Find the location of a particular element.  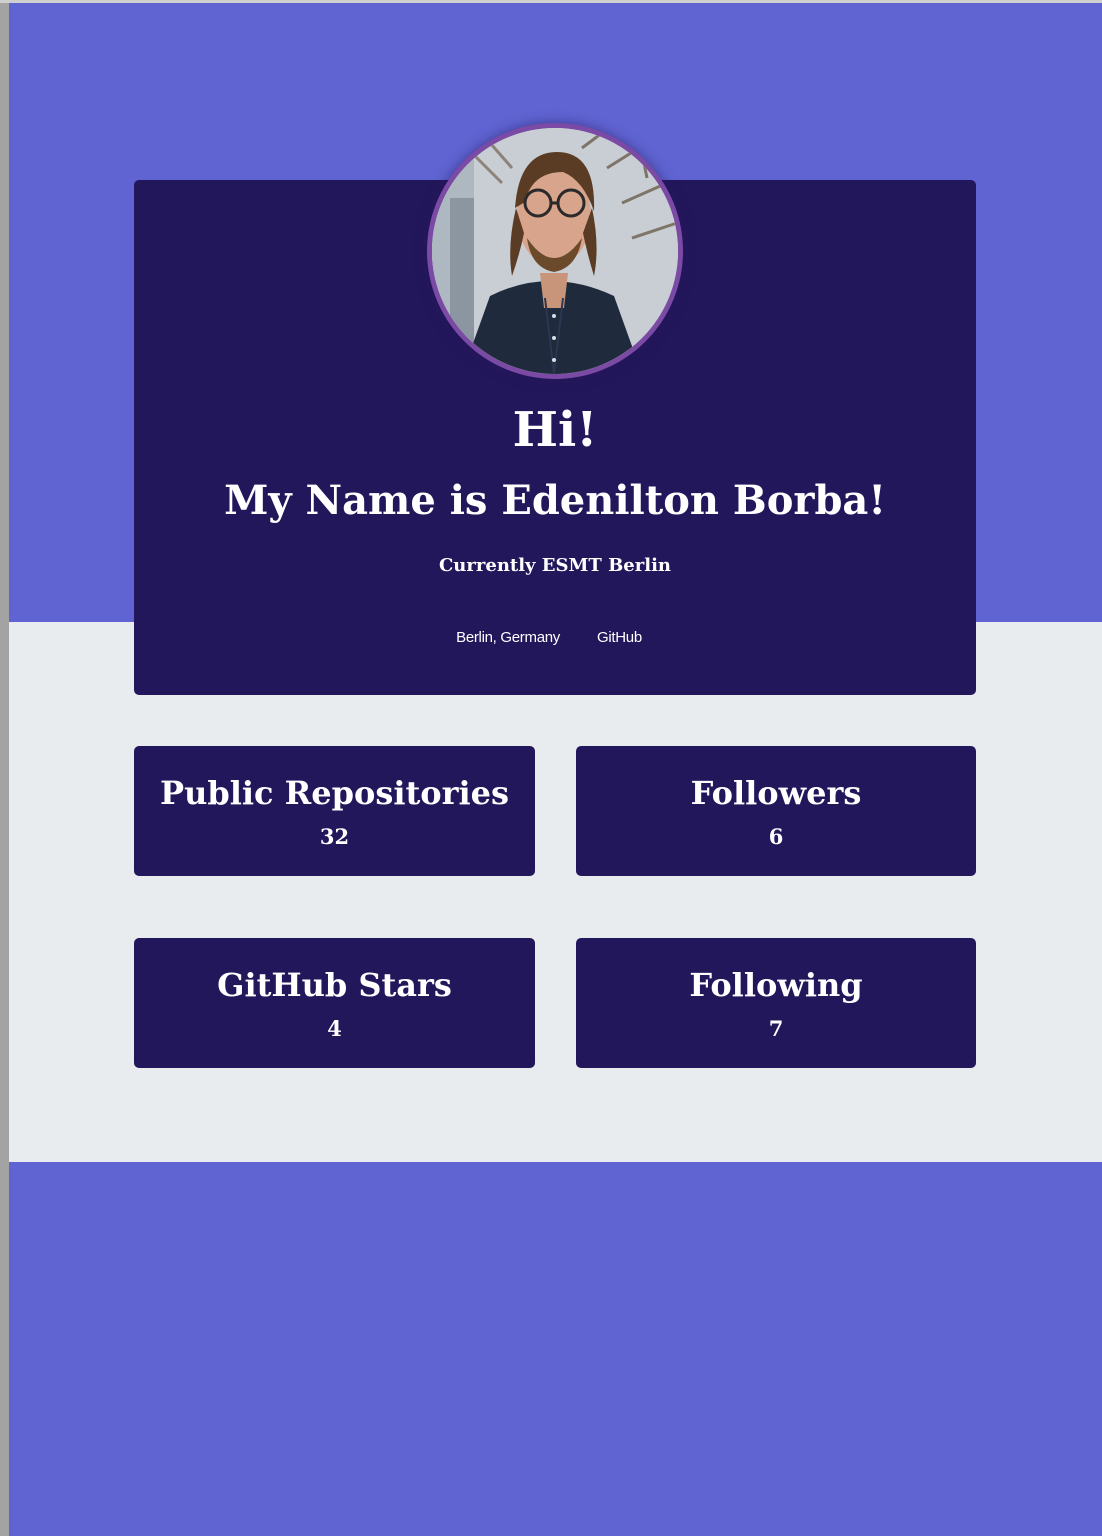

greeting-heading: Hi! is located at coordinates (555, 430).